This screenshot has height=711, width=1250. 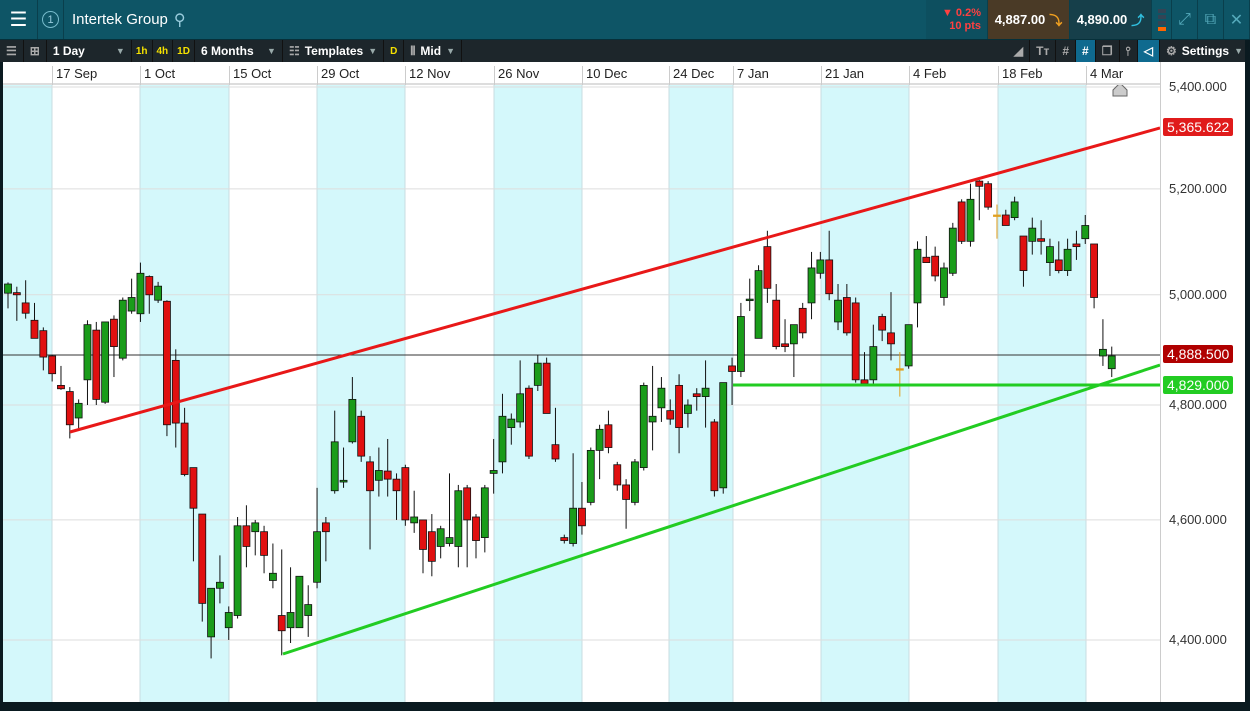 What do you see at coordinates (433, 51) in the screenshot?
I see `price-type-dropdown: ⫴ Mid ▼` at bounding box center [433, 51].